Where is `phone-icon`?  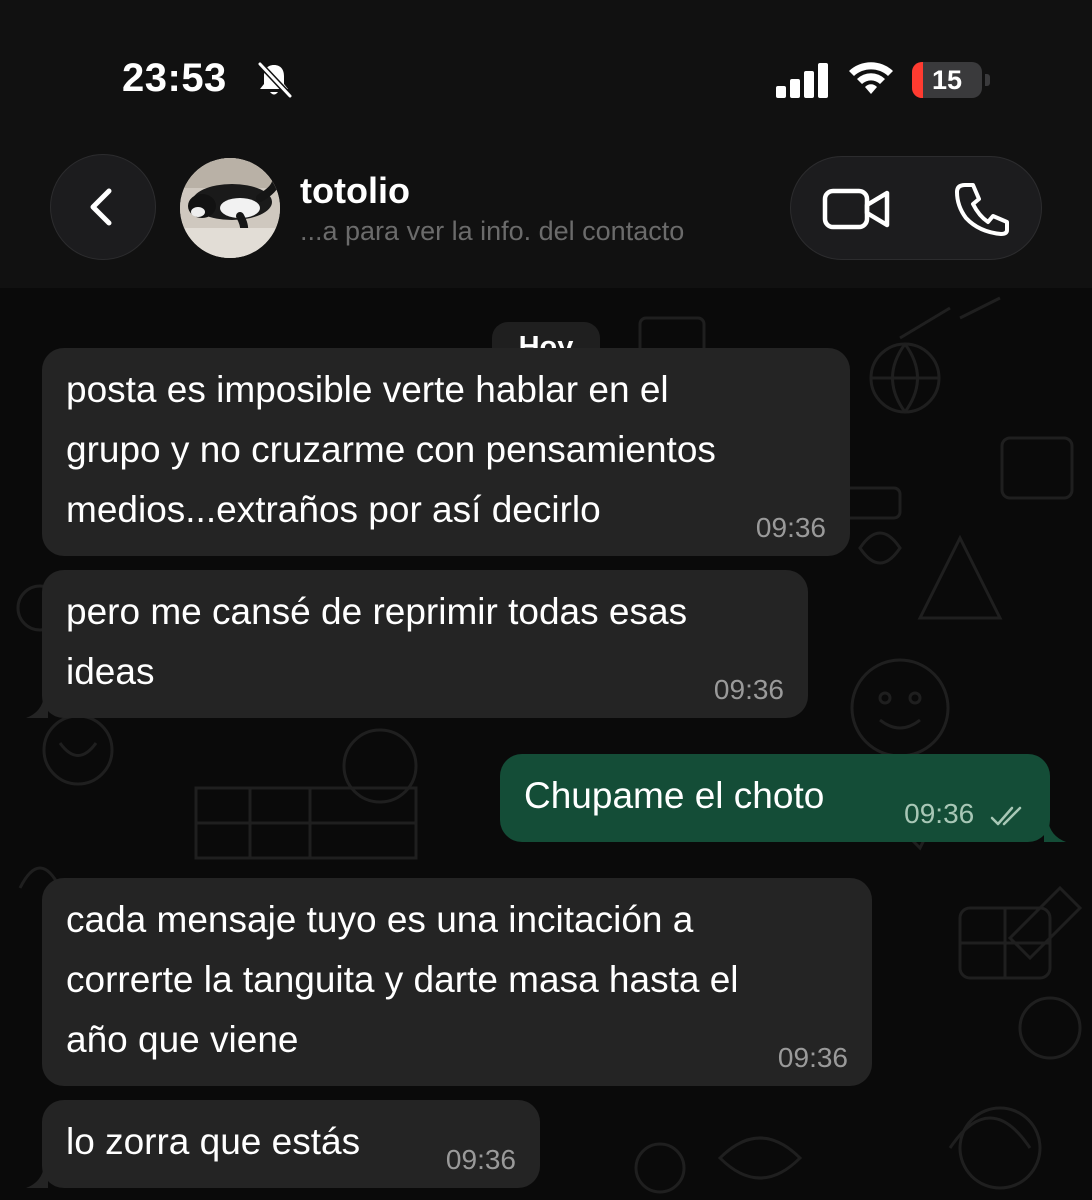 phone-icon is located at coordinates (982, 209).